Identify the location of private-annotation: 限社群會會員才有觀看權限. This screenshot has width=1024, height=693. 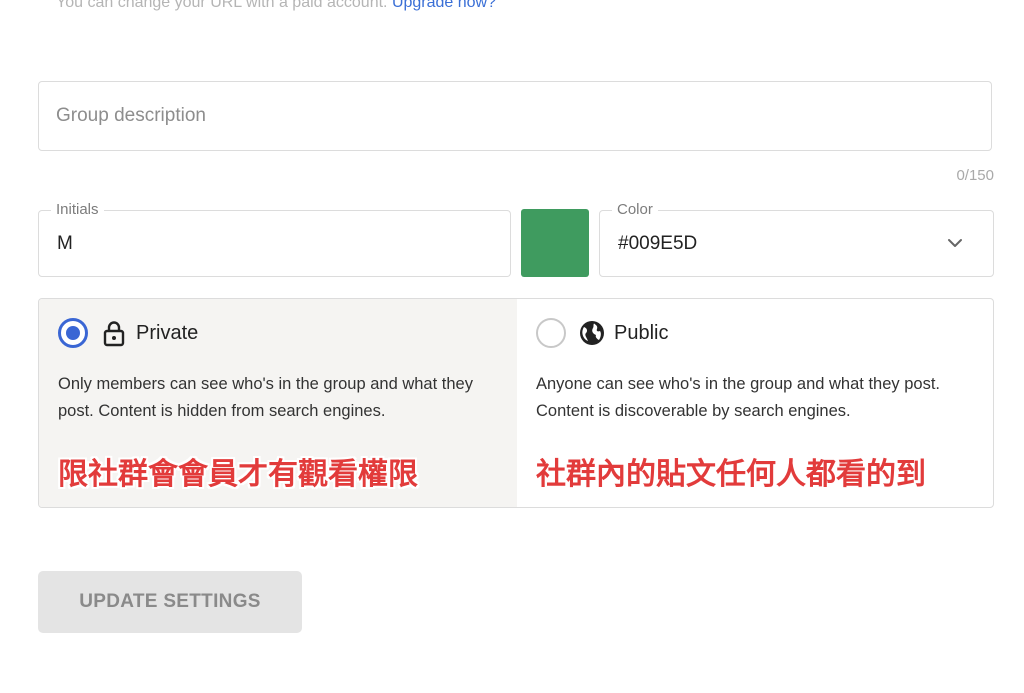
(238, 474).